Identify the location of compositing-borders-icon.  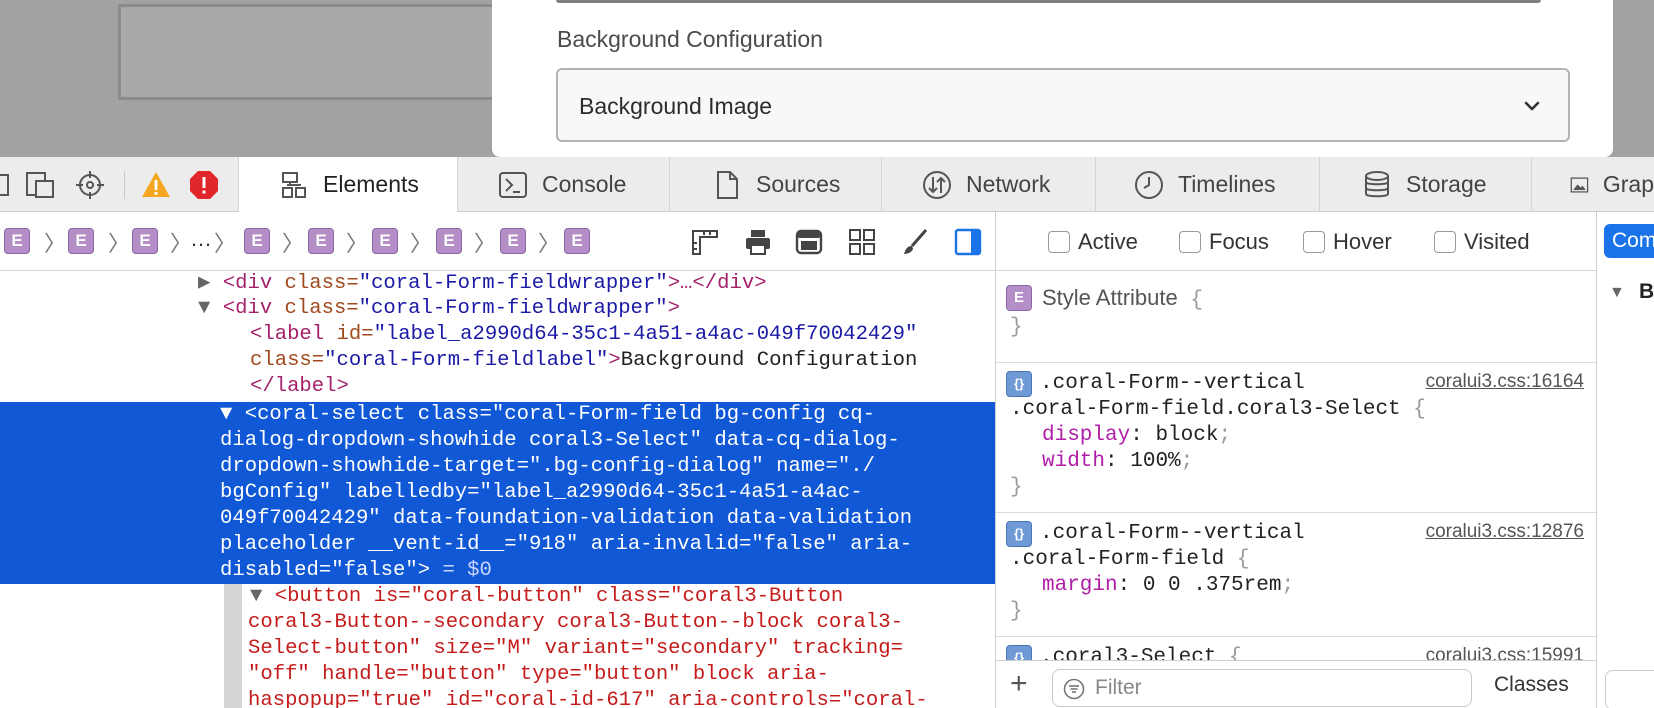
(809, 242).